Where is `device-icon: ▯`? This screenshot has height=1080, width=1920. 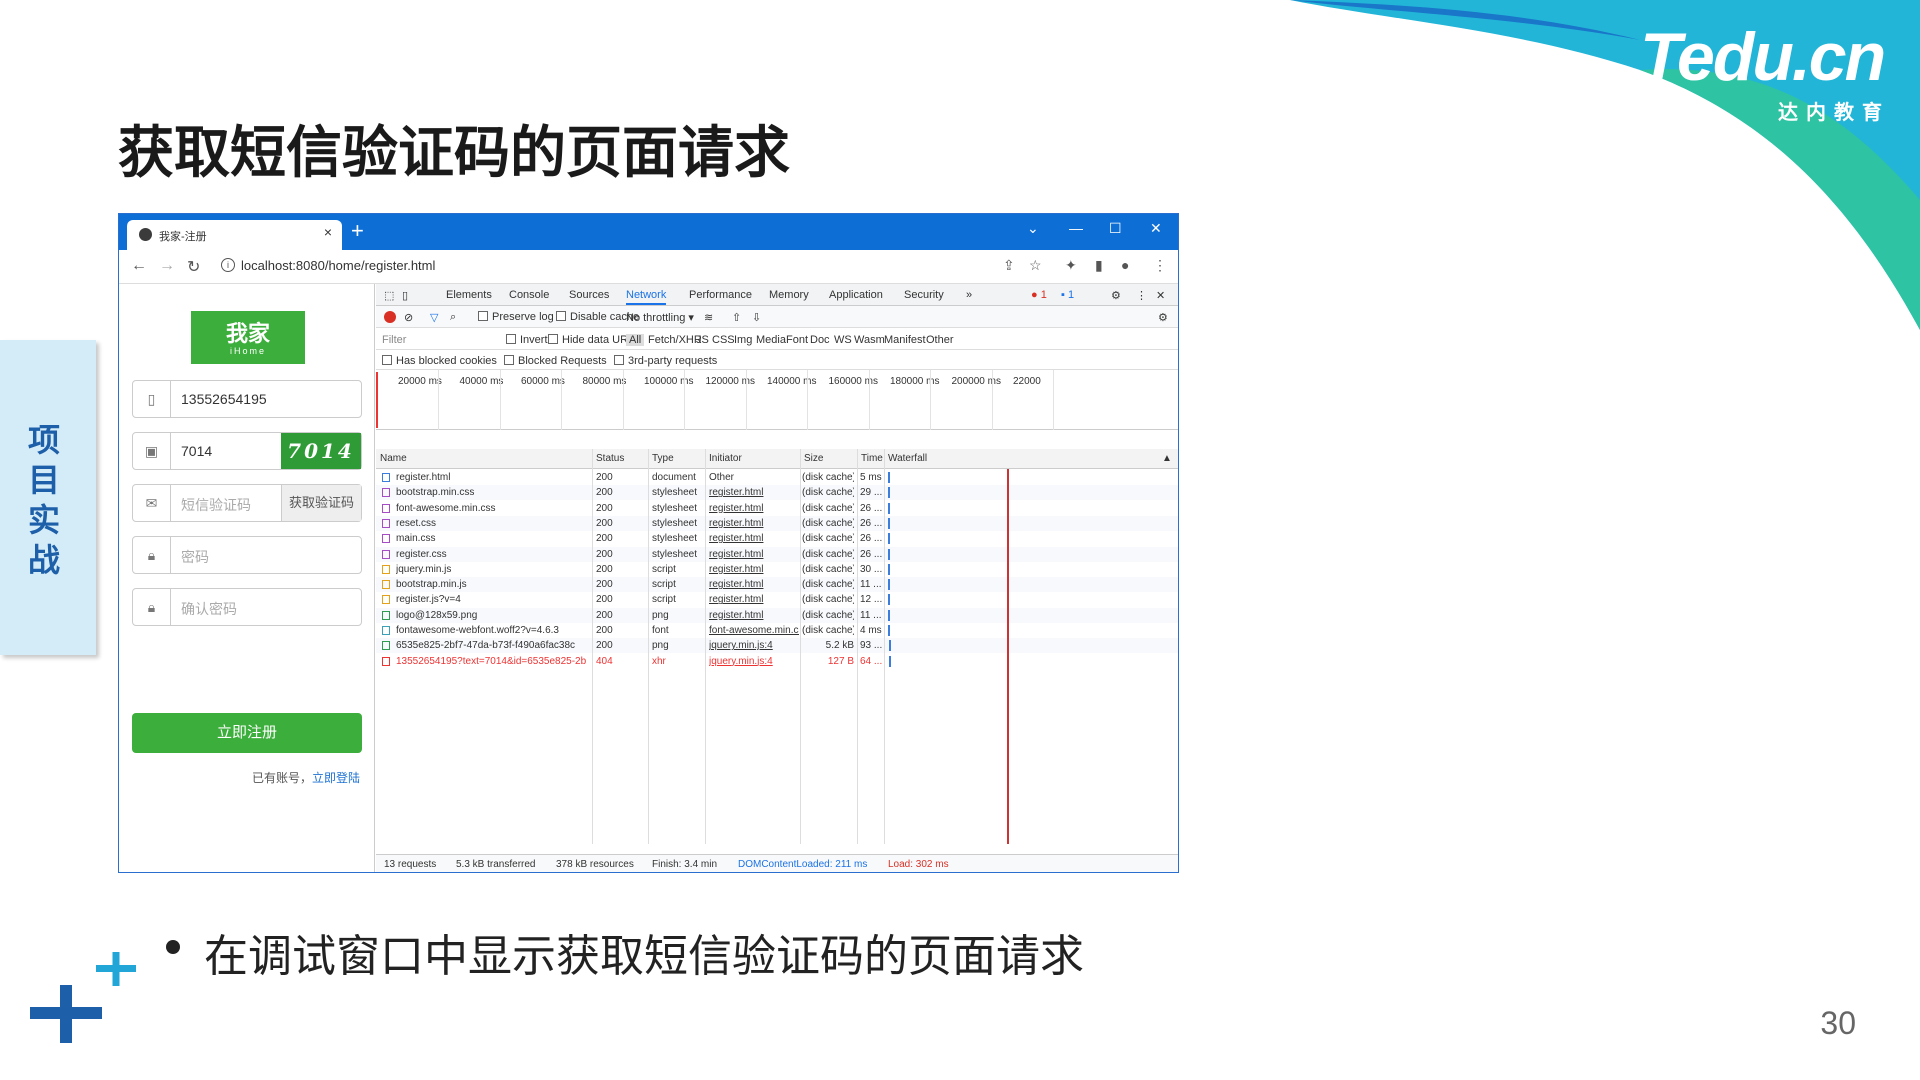
device-icon: ▯ is located at coordinates (405, 295).